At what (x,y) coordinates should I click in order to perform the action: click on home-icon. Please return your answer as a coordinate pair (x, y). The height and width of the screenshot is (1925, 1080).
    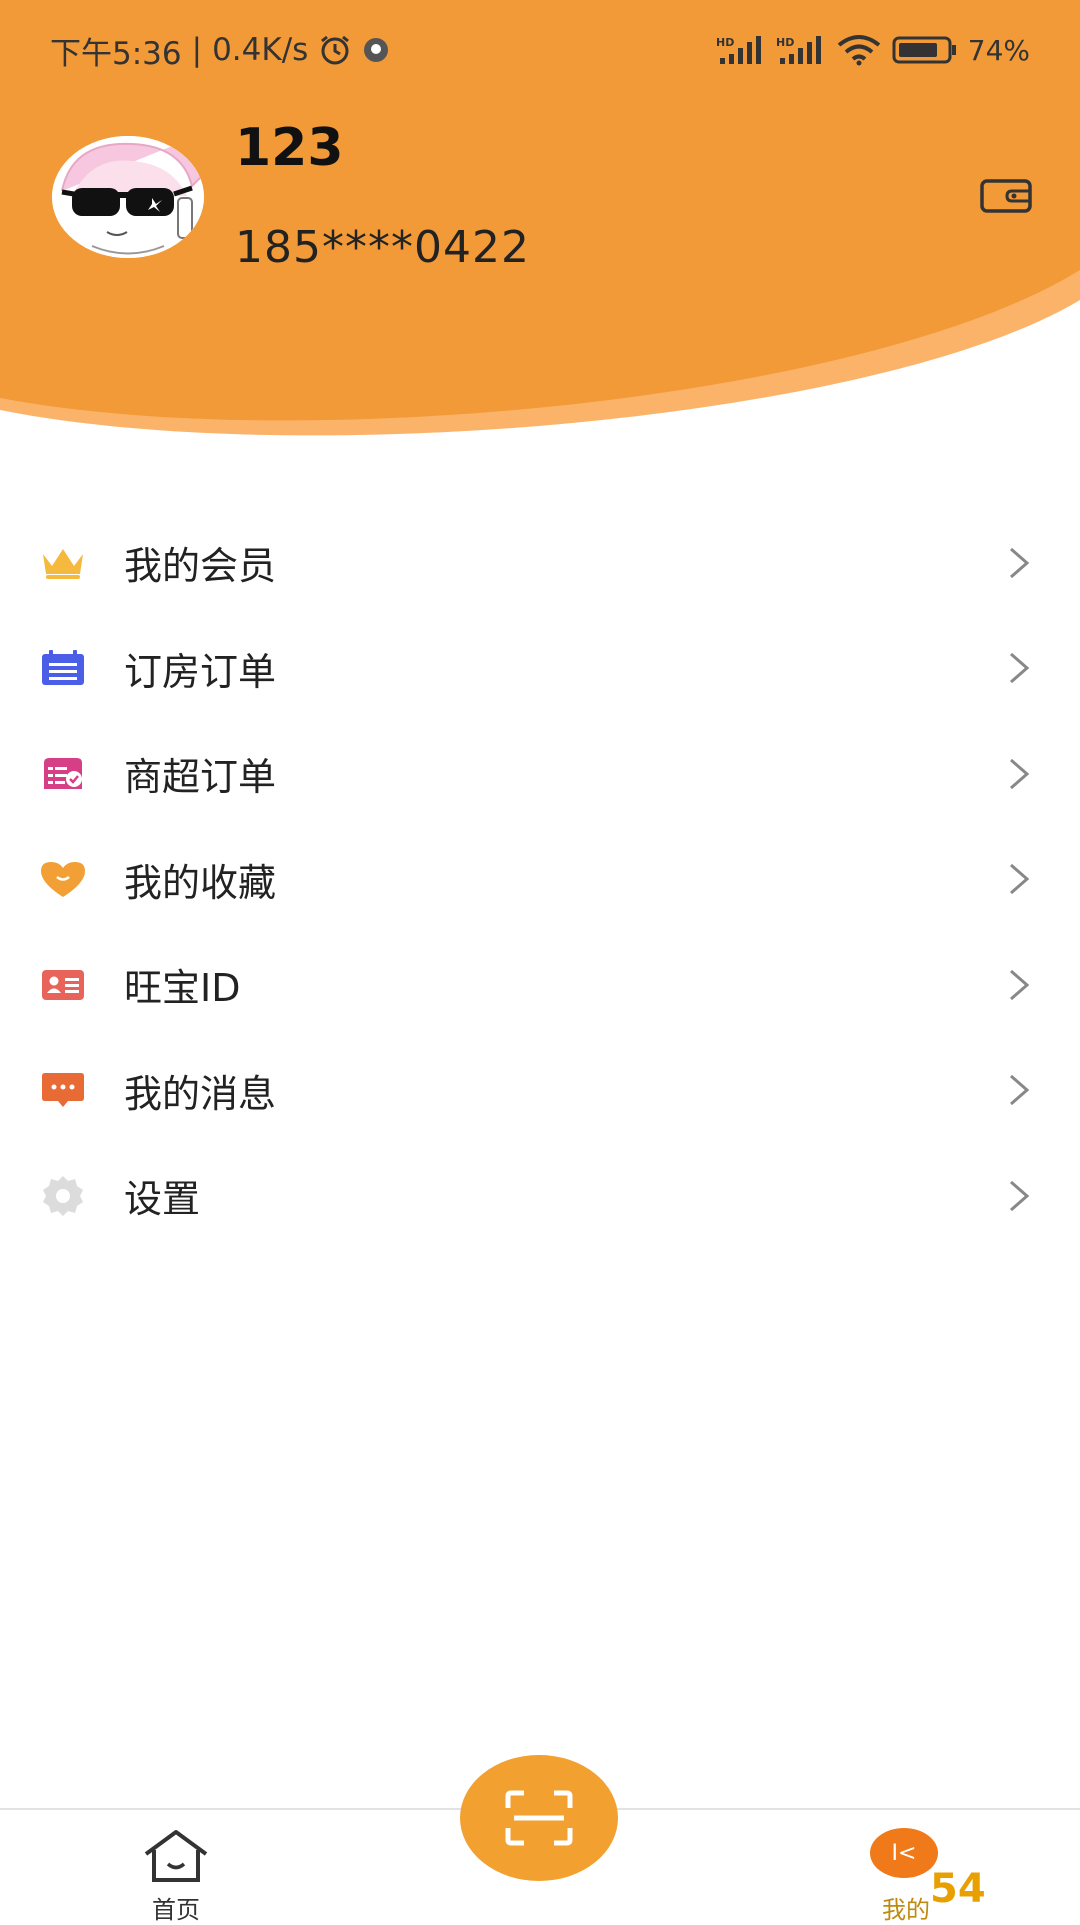
    Looking at the image, I should click on (176, 1856).